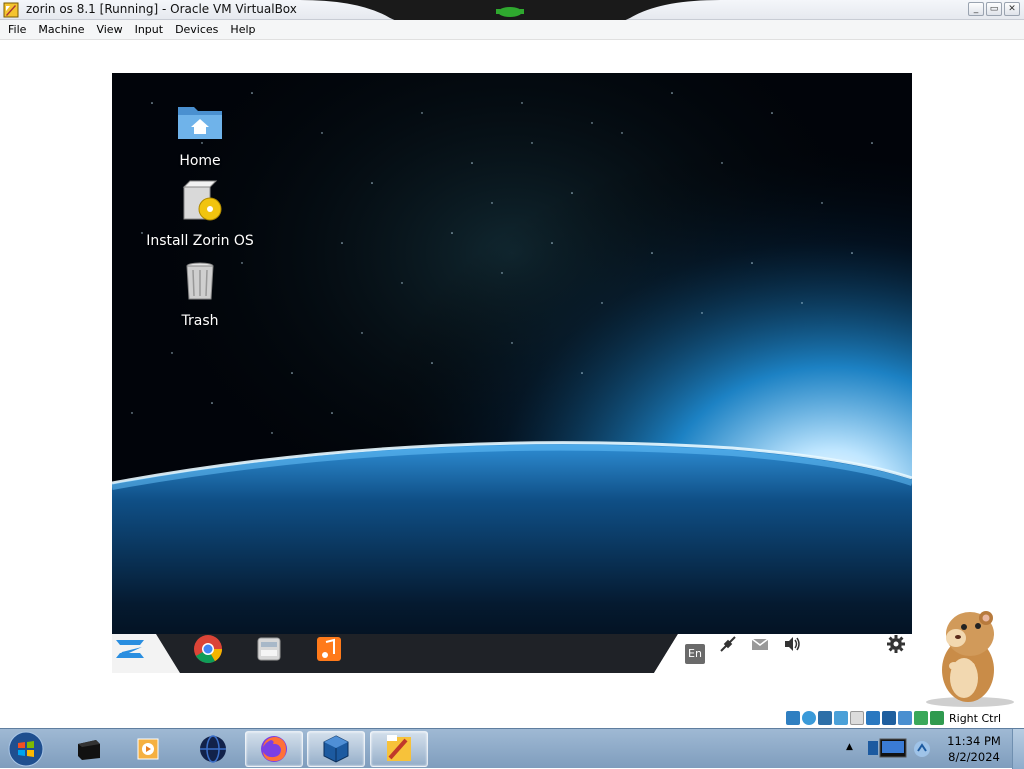  I want to click on host-clock-time: 11:34 PM, so click(974, 741).